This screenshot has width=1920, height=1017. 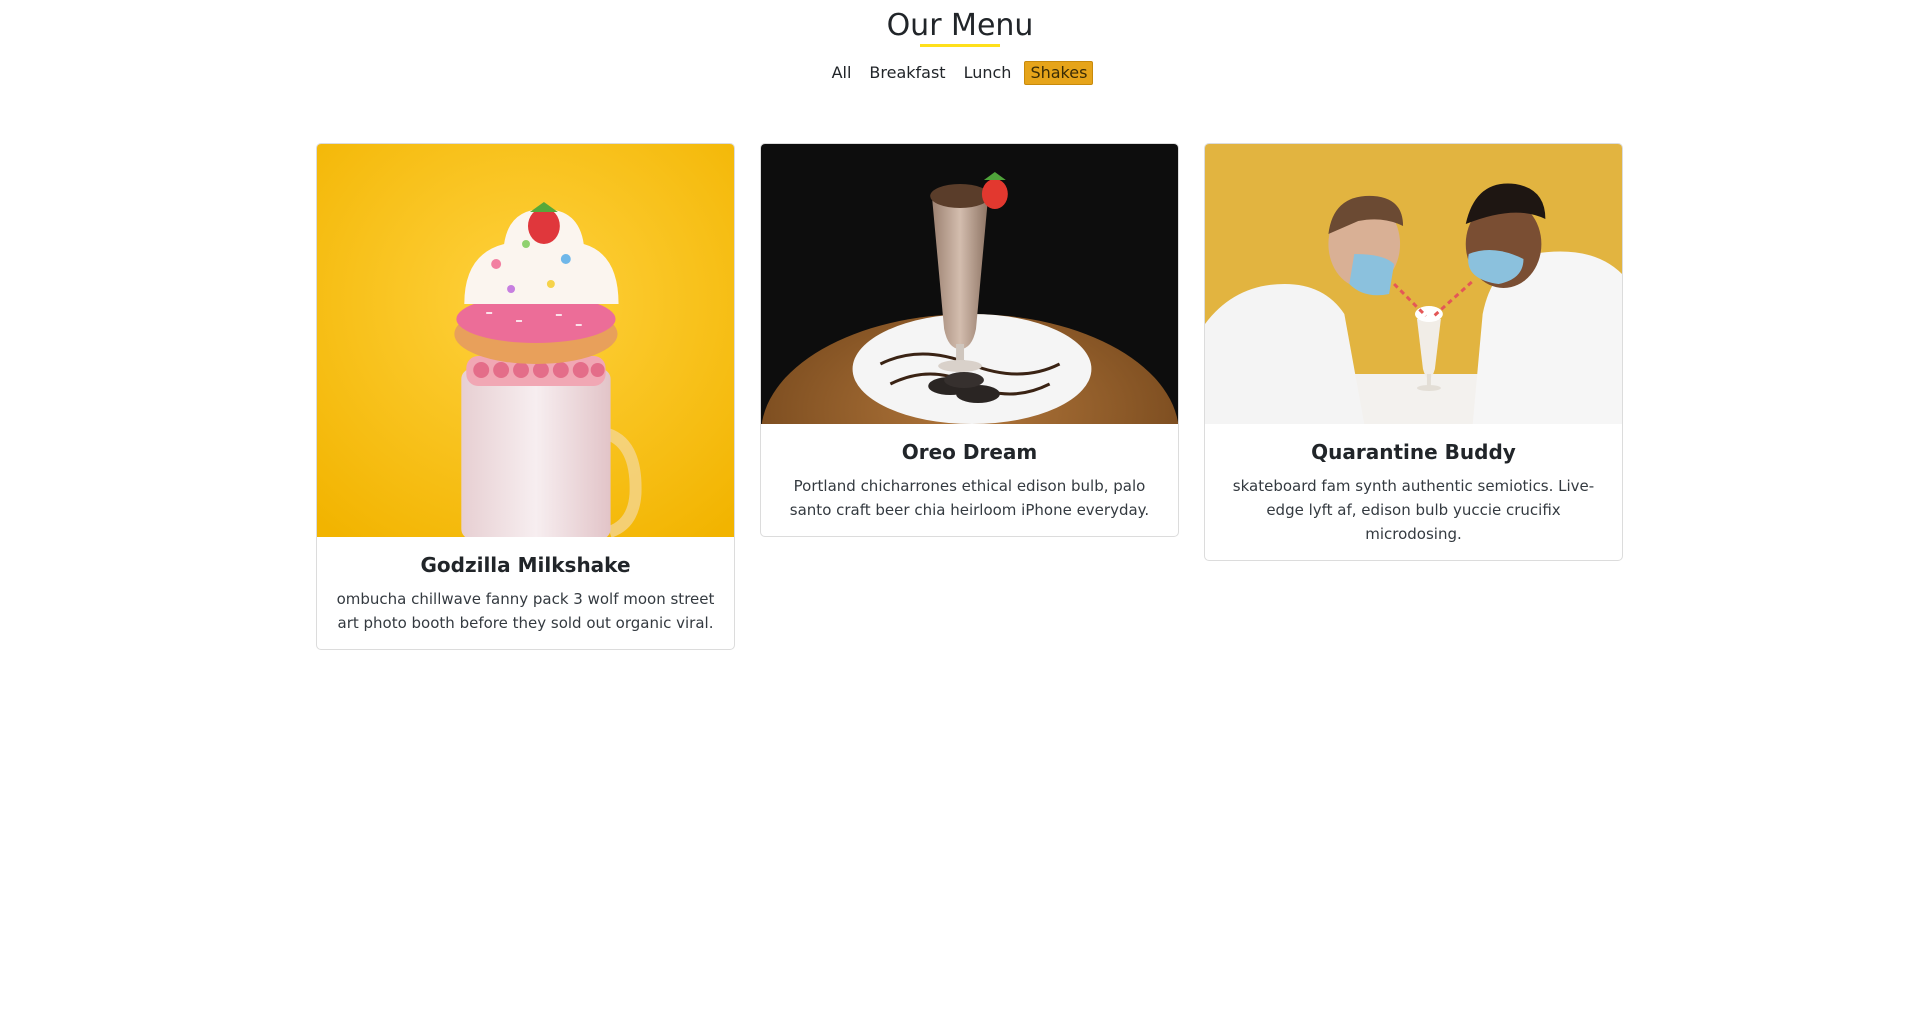 What do you see at coordinates (969, 452) in the screenshot?
I see `card-title: Oreo Dream` at bounding box center [969, 452].